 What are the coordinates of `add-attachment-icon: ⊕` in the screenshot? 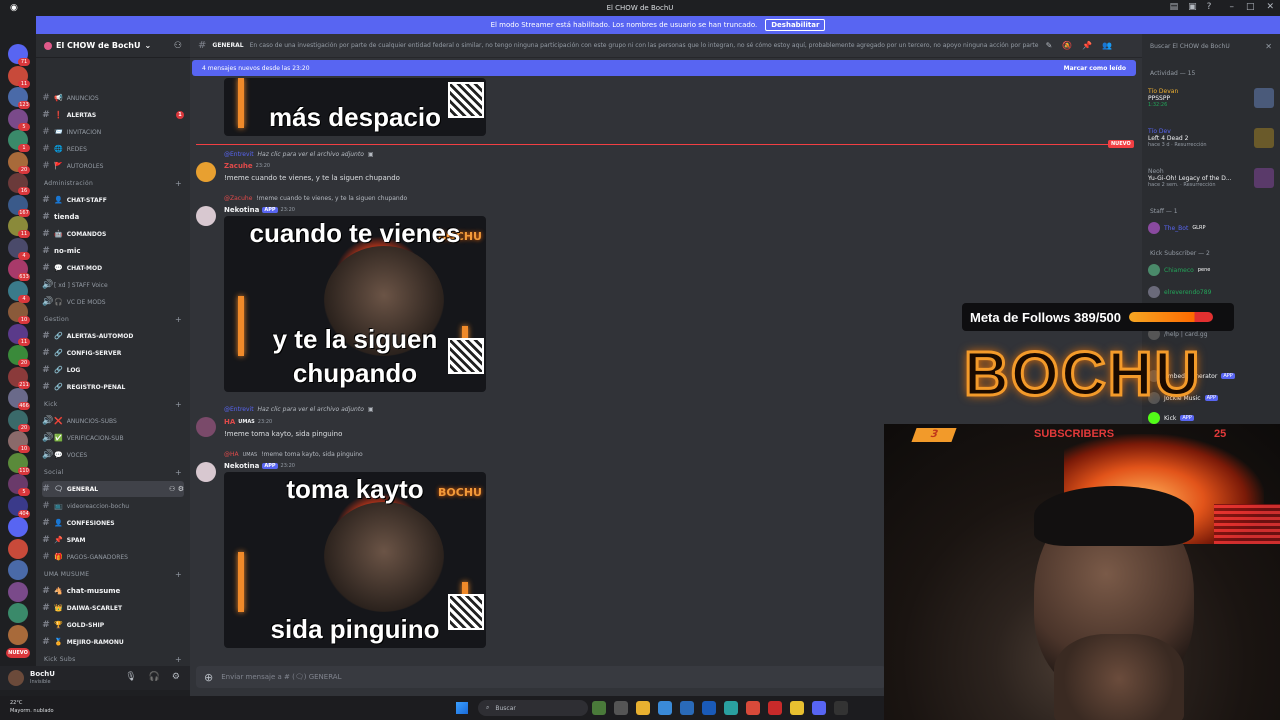 It's located at (208, 677).